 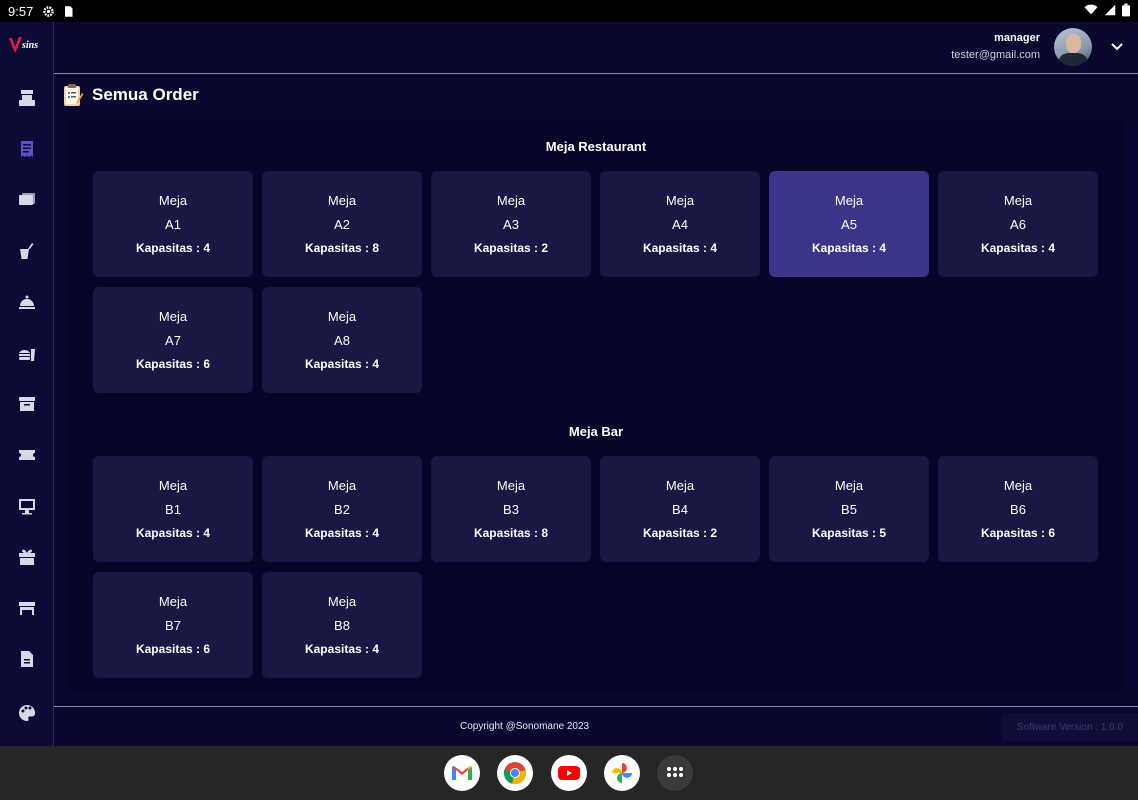 I want to click on table-card-a4: Meja A4 Kapasitas : 4, so click(x=680, y=224).